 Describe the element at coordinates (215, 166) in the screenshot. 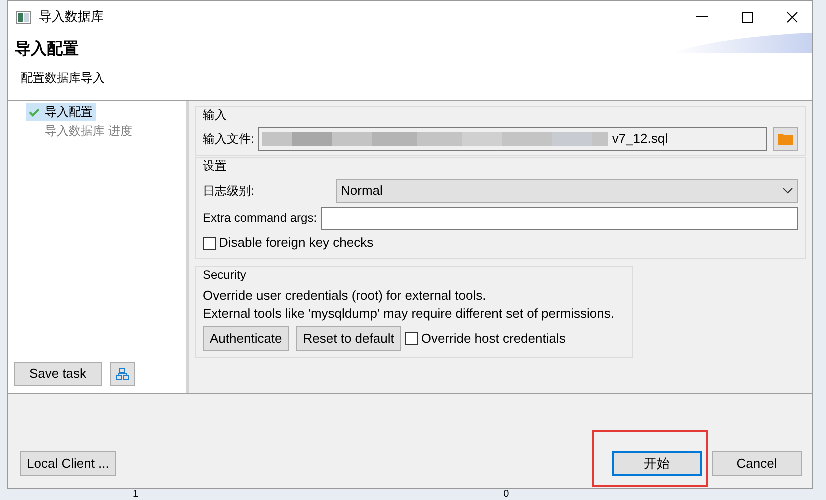

I see `group-title: 设置` at that location.